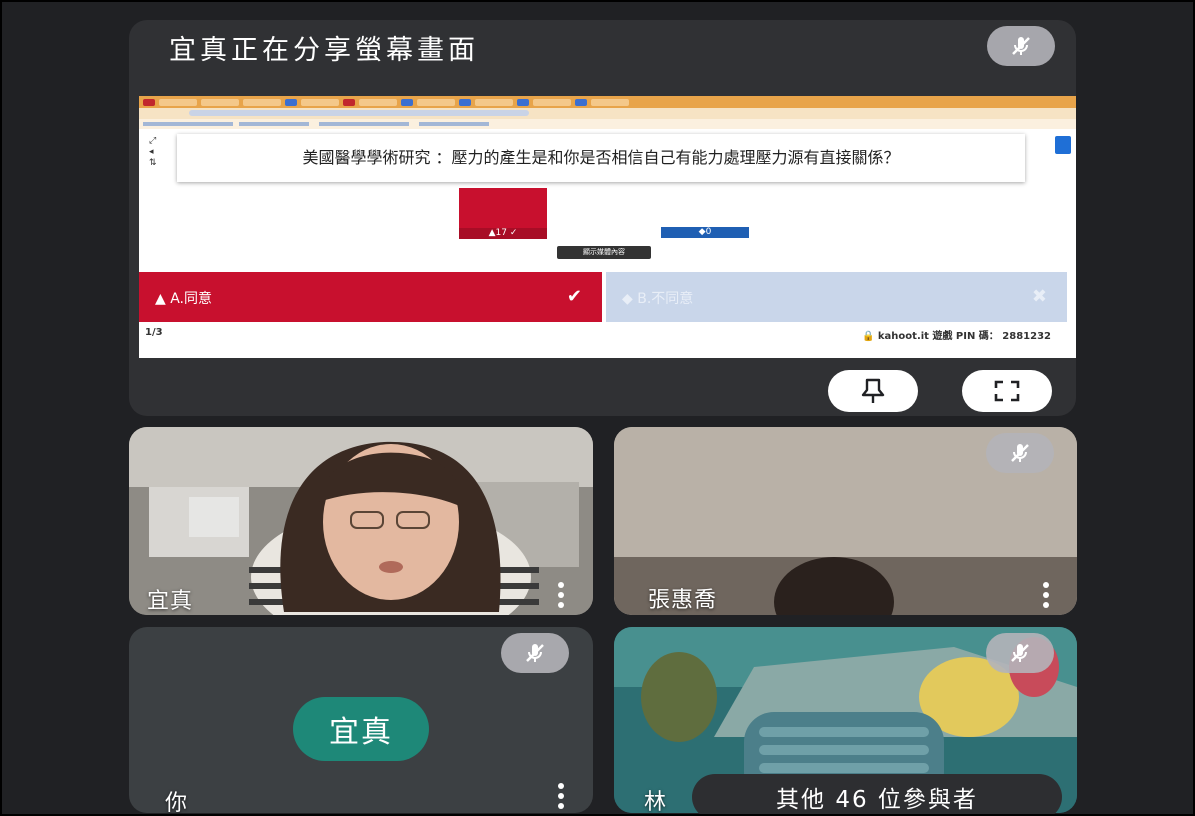 The image size is (1195, 816). I want to click on participant-name: 宜真, so click(170, 601).